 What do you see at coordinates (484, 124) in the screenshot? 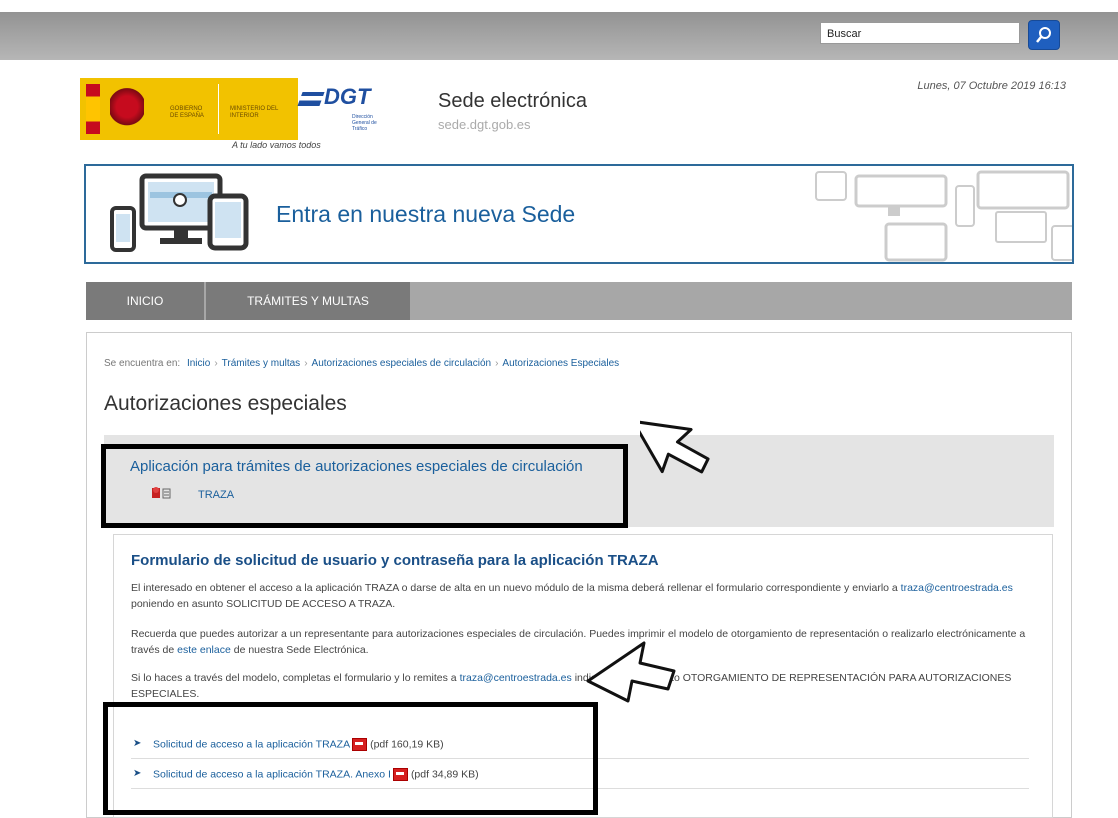
I see `site-url: sede.dgt.gob.es` at bounding box center [484, 124].